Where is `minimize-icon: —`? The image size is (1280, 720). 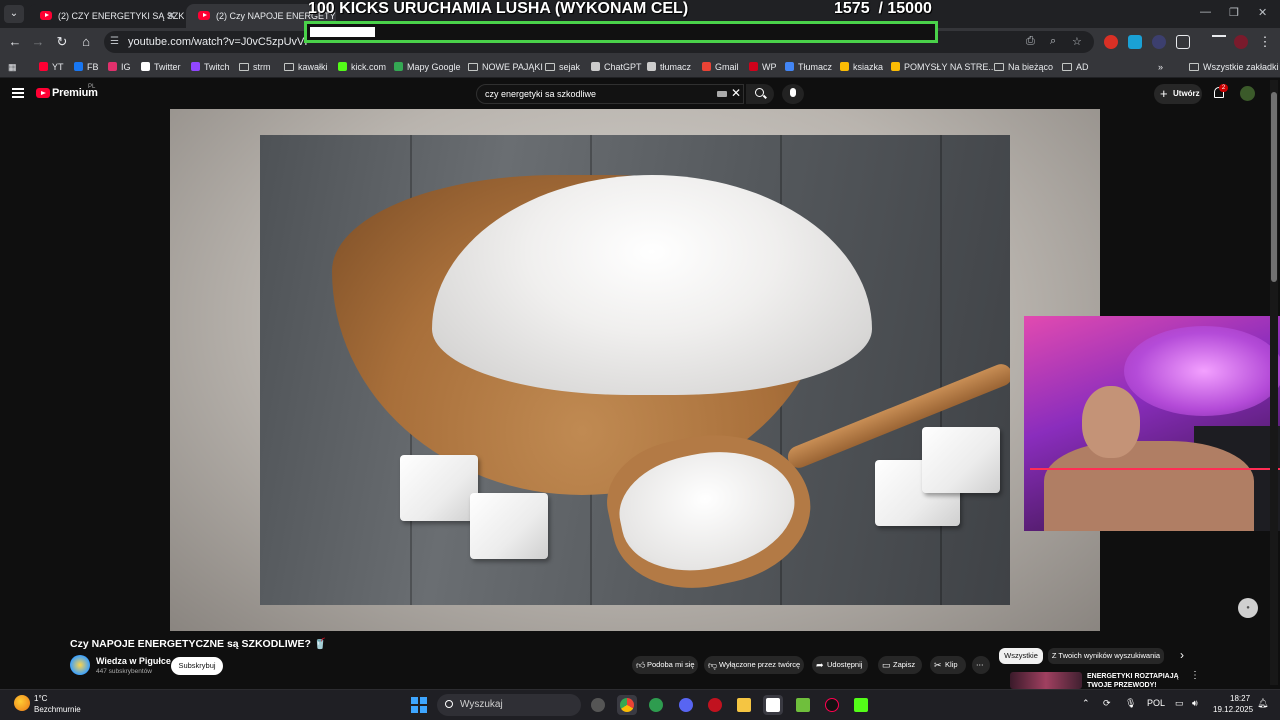 minimize-icon: — is located at coordinates (1205, 12).